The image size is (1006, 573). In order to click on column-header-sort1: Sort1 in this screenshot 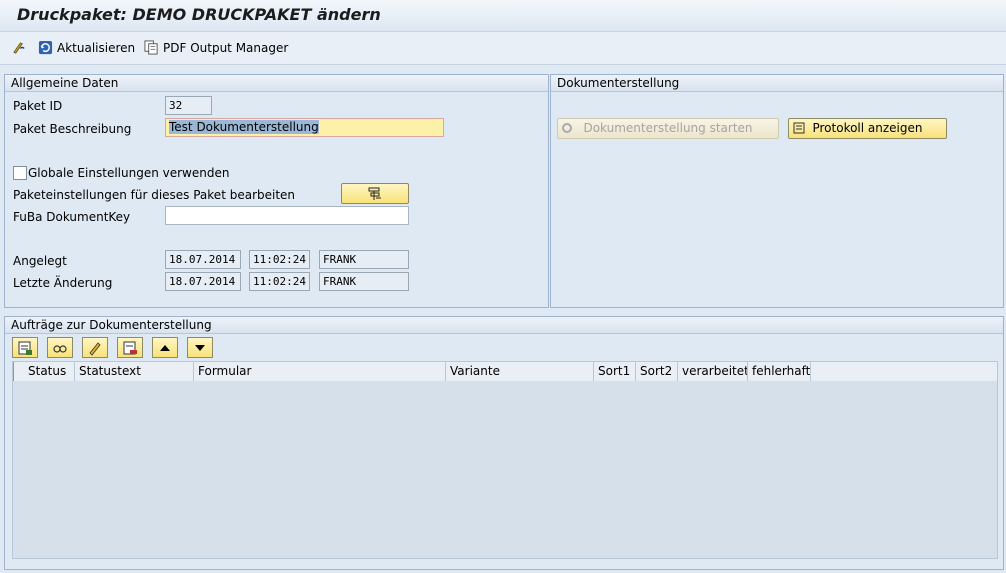, I will do `click(615, 371)`.